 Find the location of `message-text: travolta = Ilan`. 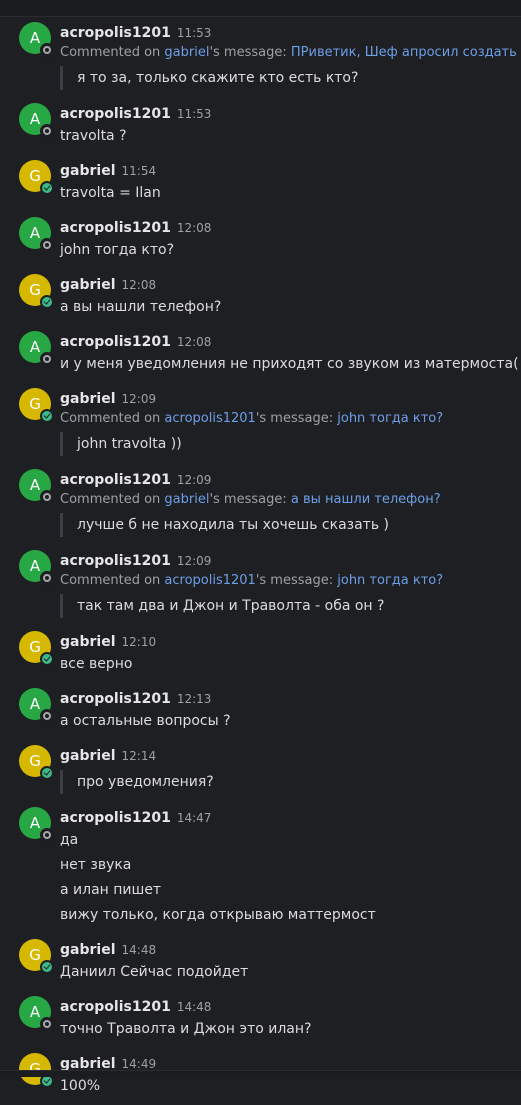

message-text: travolta = Ilan is located at coordinates (110, 193).